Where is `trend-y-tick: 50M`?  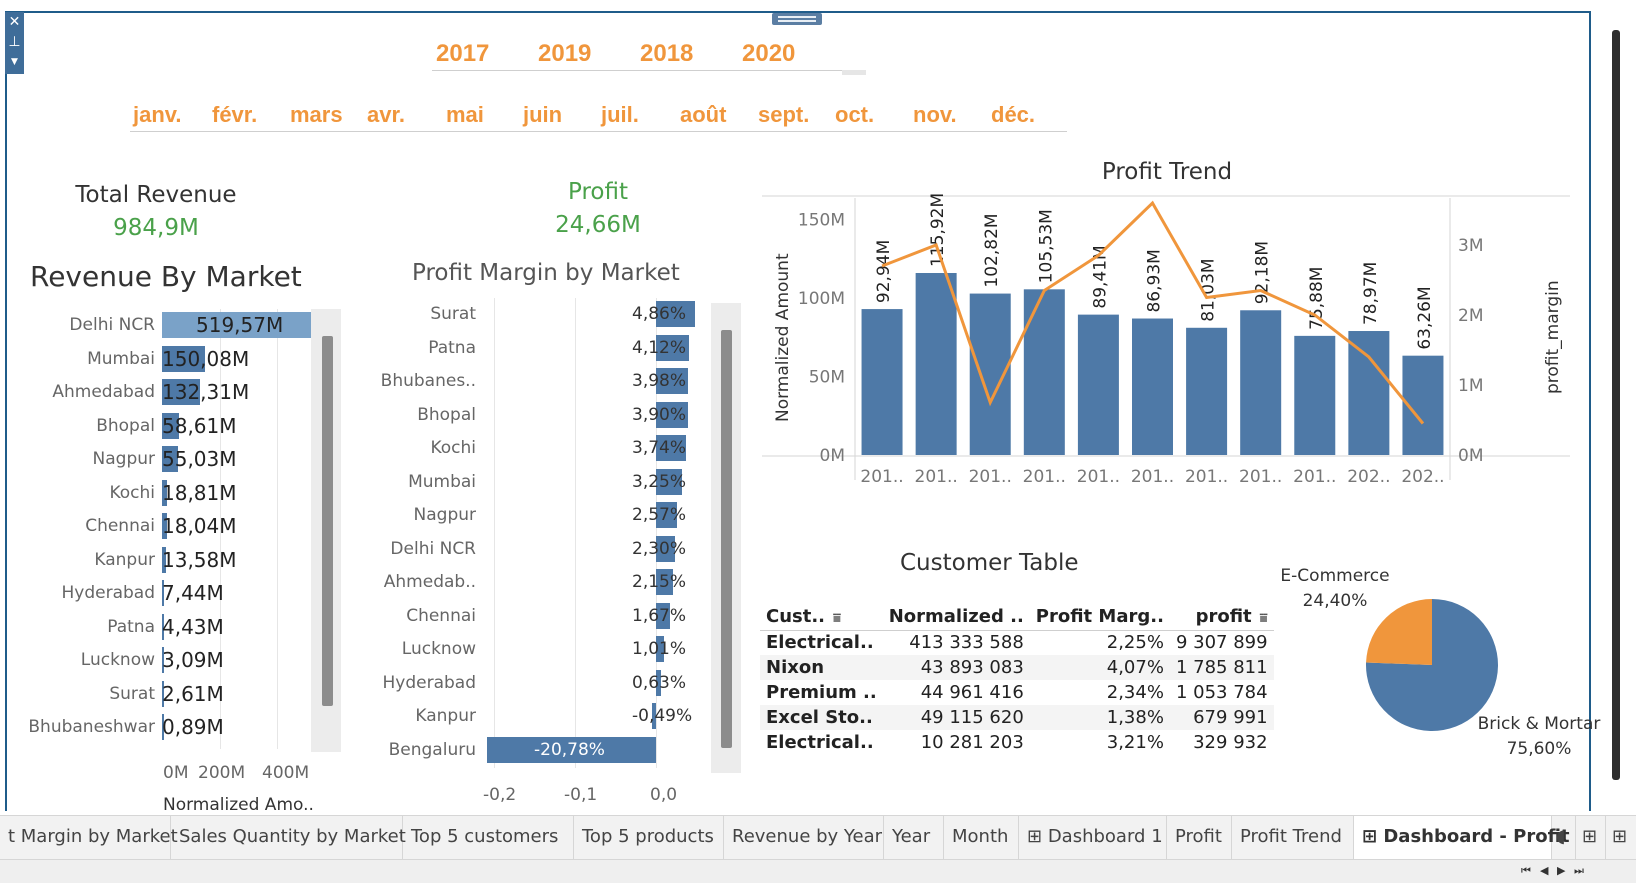
trend-y-tick: 50M is located at coordinates (827, 378).